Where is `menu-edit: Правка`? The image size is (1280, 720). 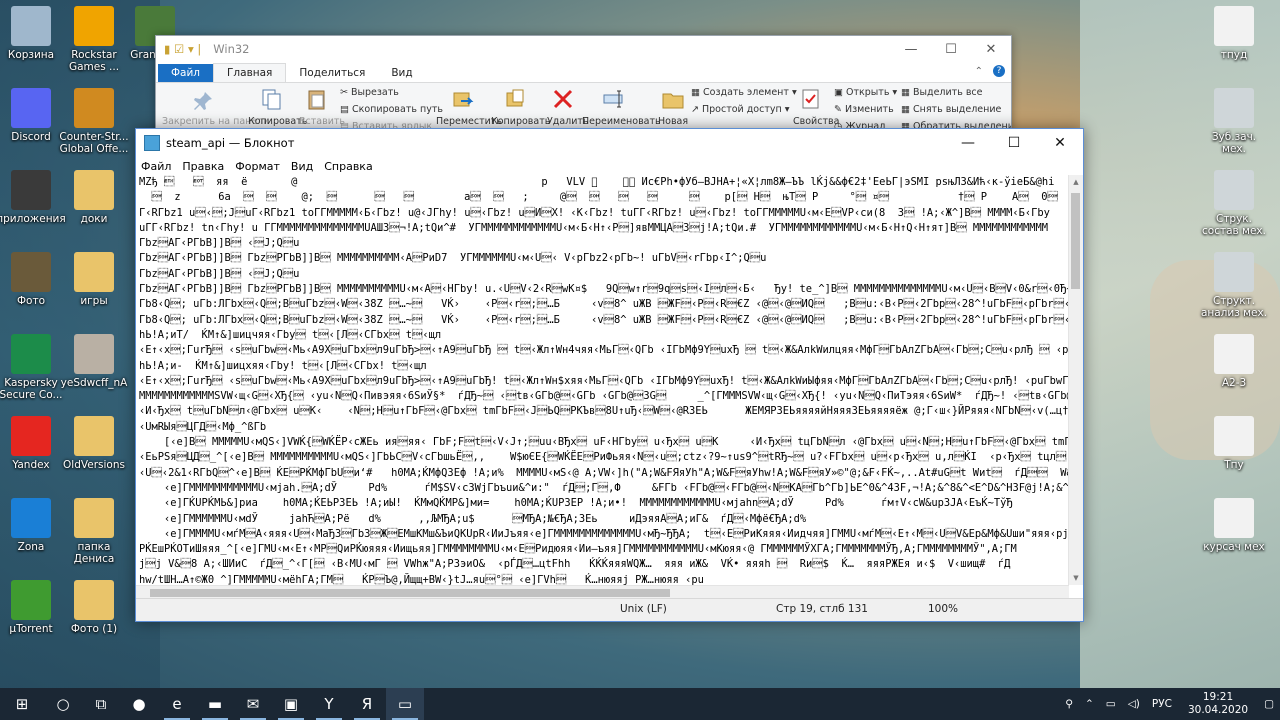
menu-edit: Правка is located at coordinates (203, 166).